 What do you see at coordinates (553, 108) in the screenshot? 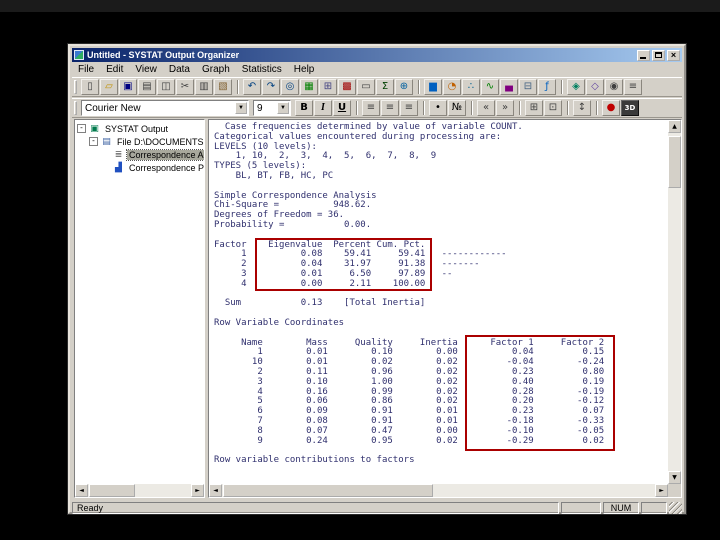
I see `page-margins-button: ⊡` at bounding box center [553, 108].